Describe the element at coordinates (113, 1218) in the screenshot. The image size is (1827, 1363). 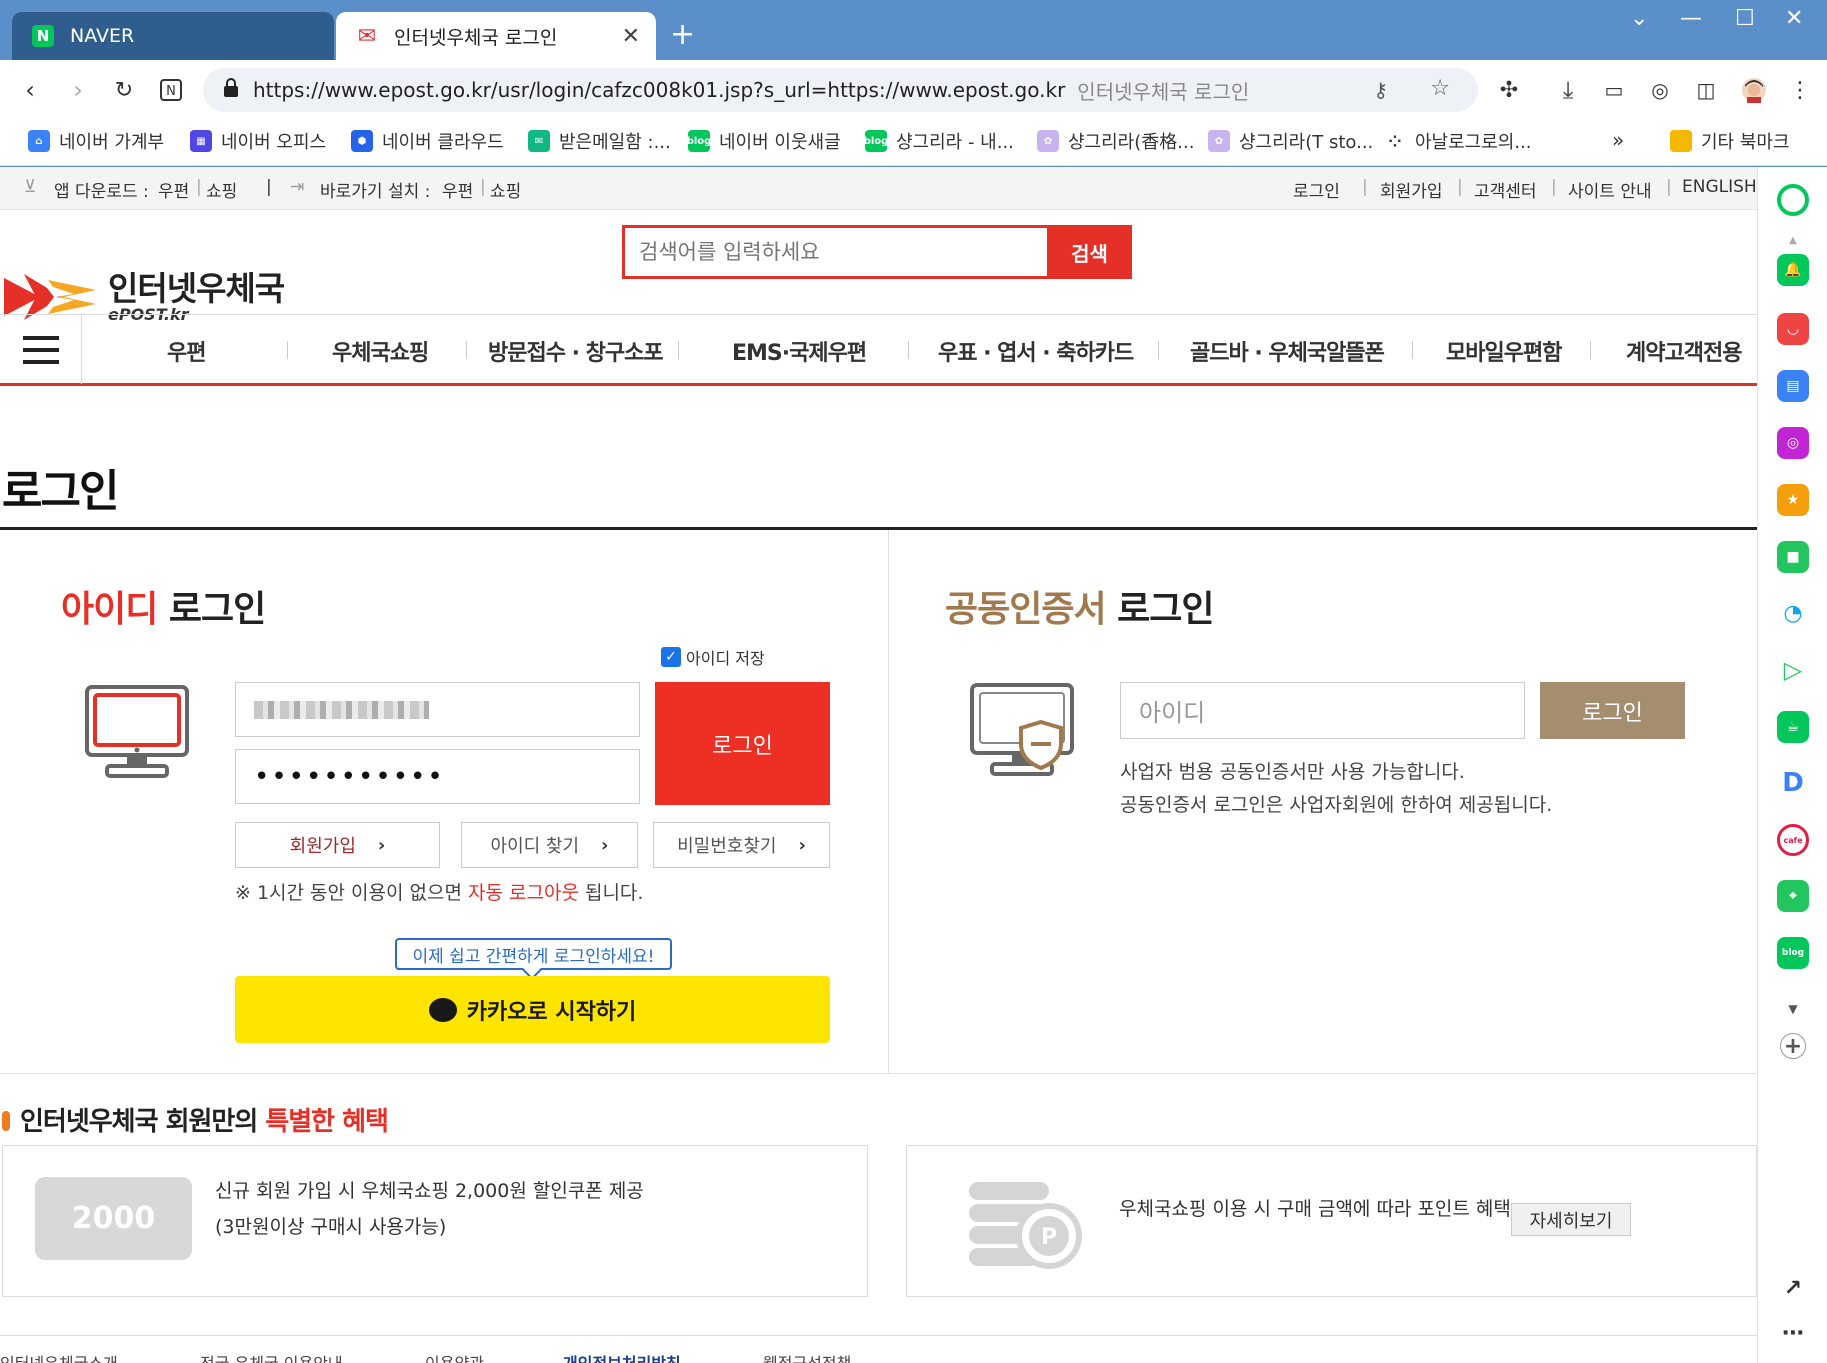
I see `coupon-ticket-icon: 2000` at that location.